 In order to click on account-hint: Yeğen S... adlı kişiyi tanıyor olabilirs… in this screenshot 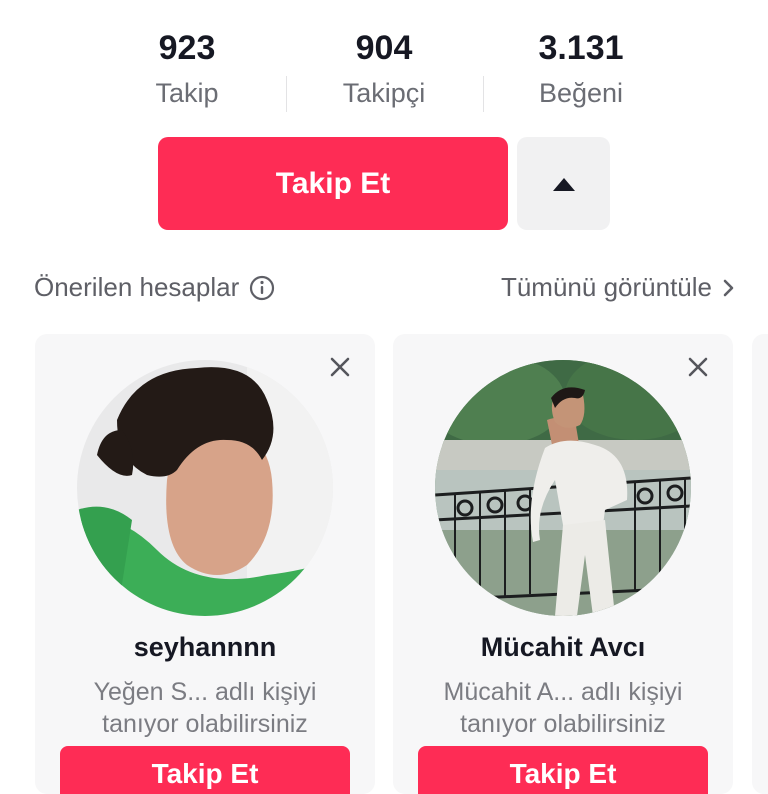, I will do `click(205, 708)`.